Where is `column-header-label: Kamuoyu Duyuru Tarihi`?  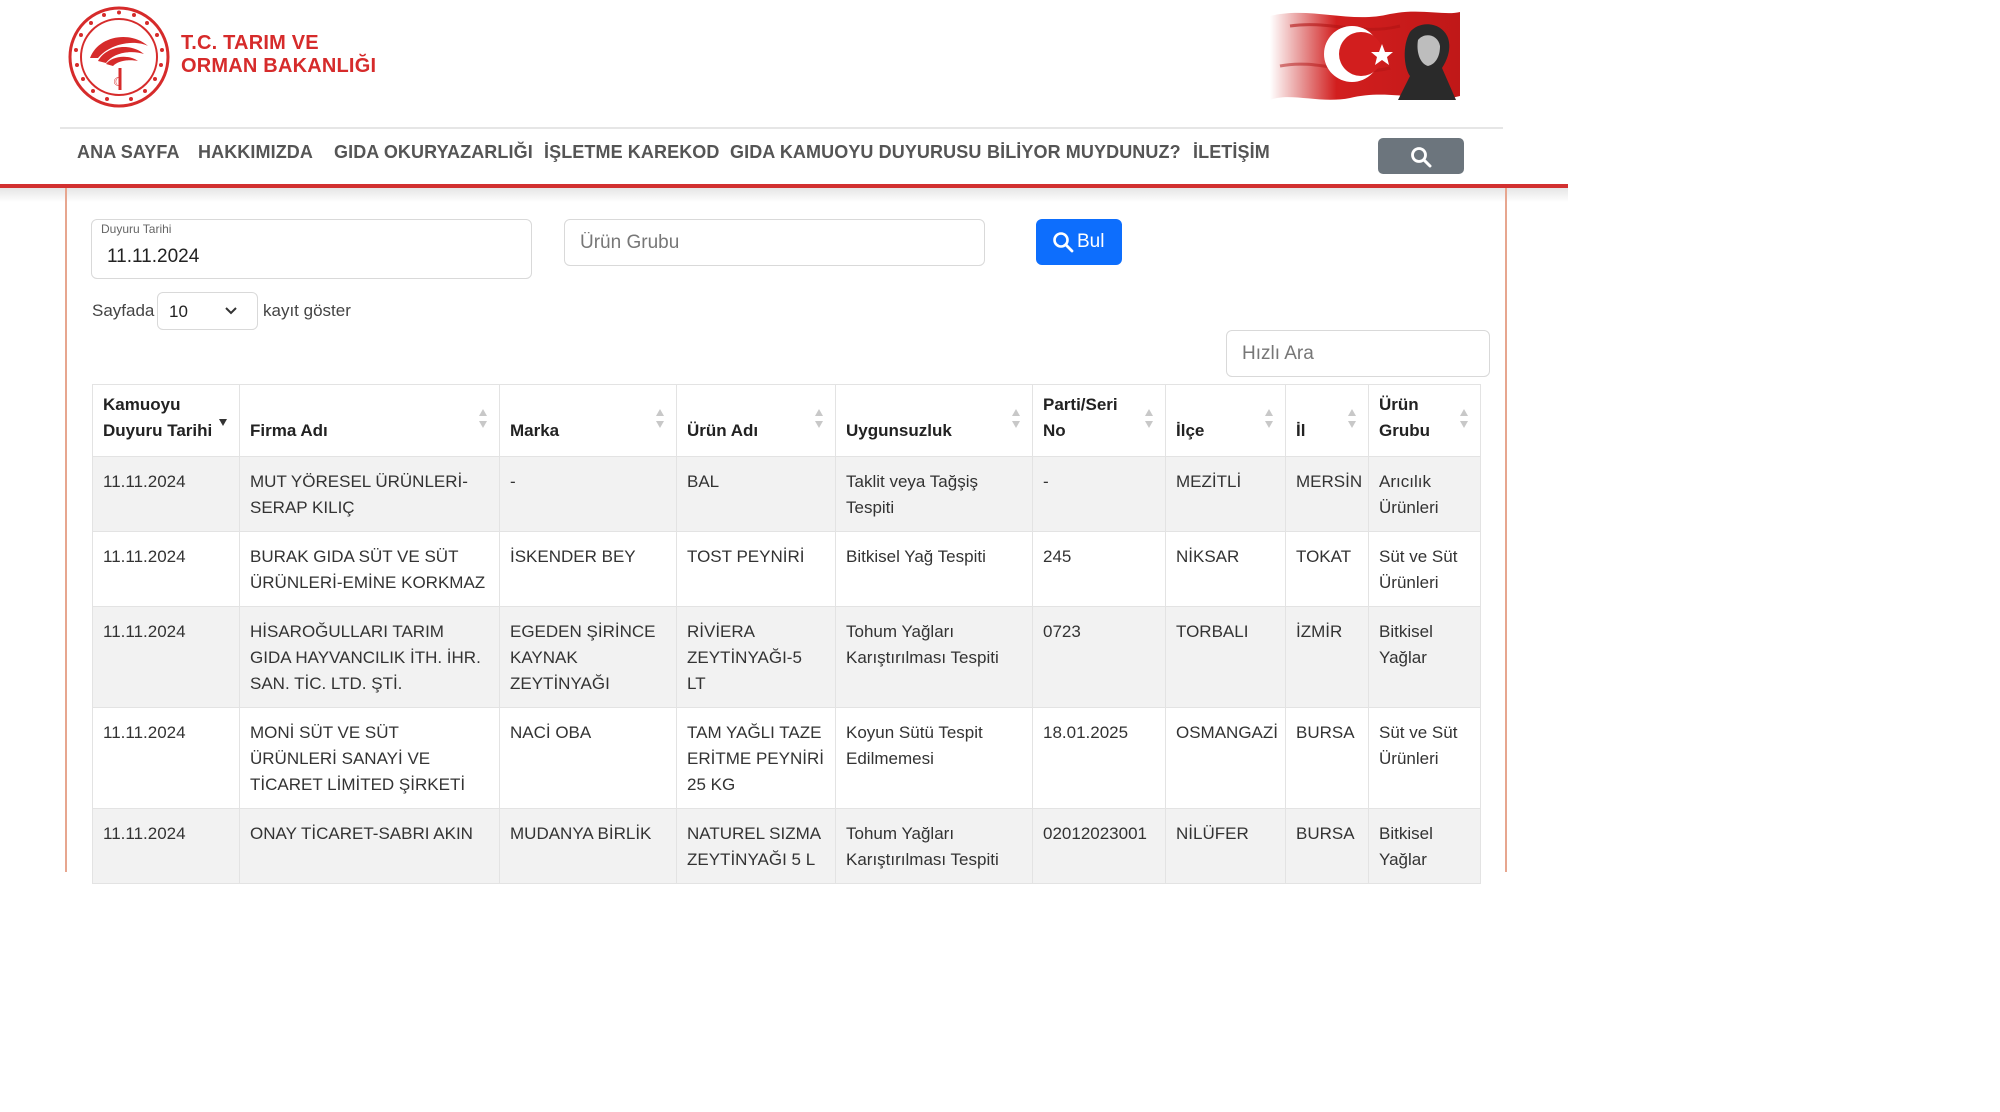
column-header-label: Kamuoyu Duyuru Tarihi is located at coordinates (158, 417).